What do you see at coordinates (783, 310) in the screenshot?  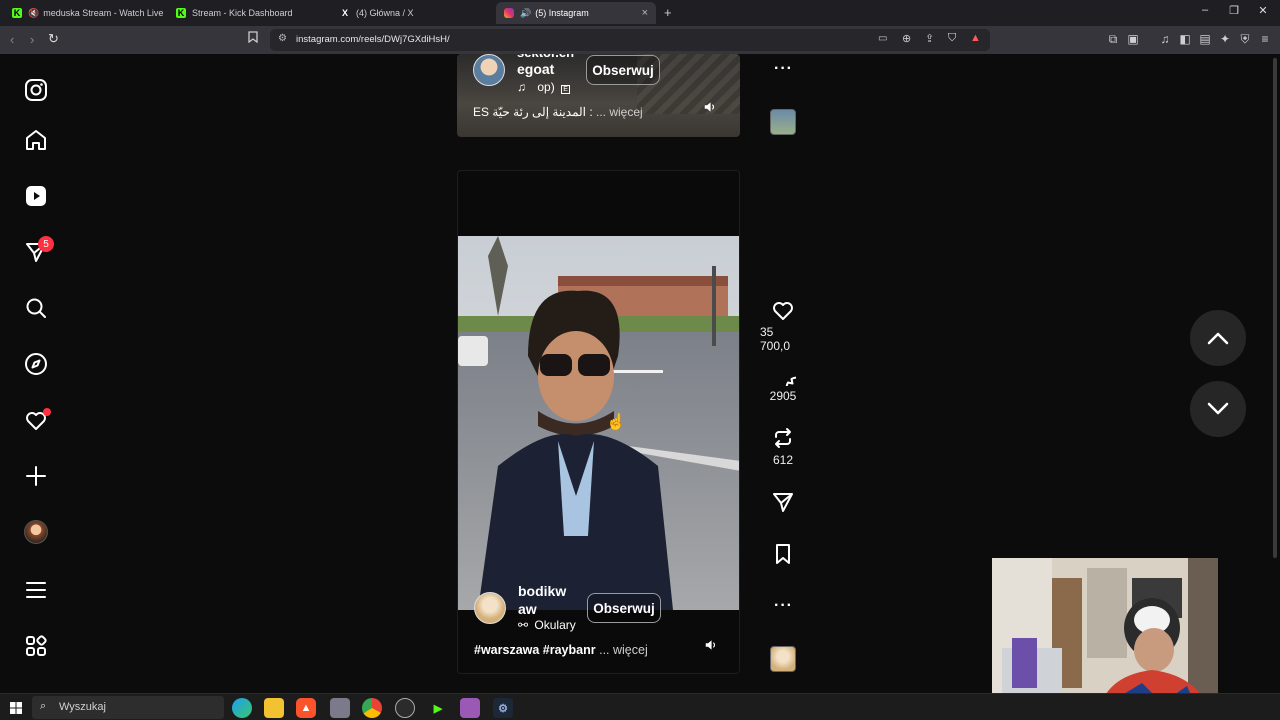 I see `heart-icon` at bounding box center [783, 310].